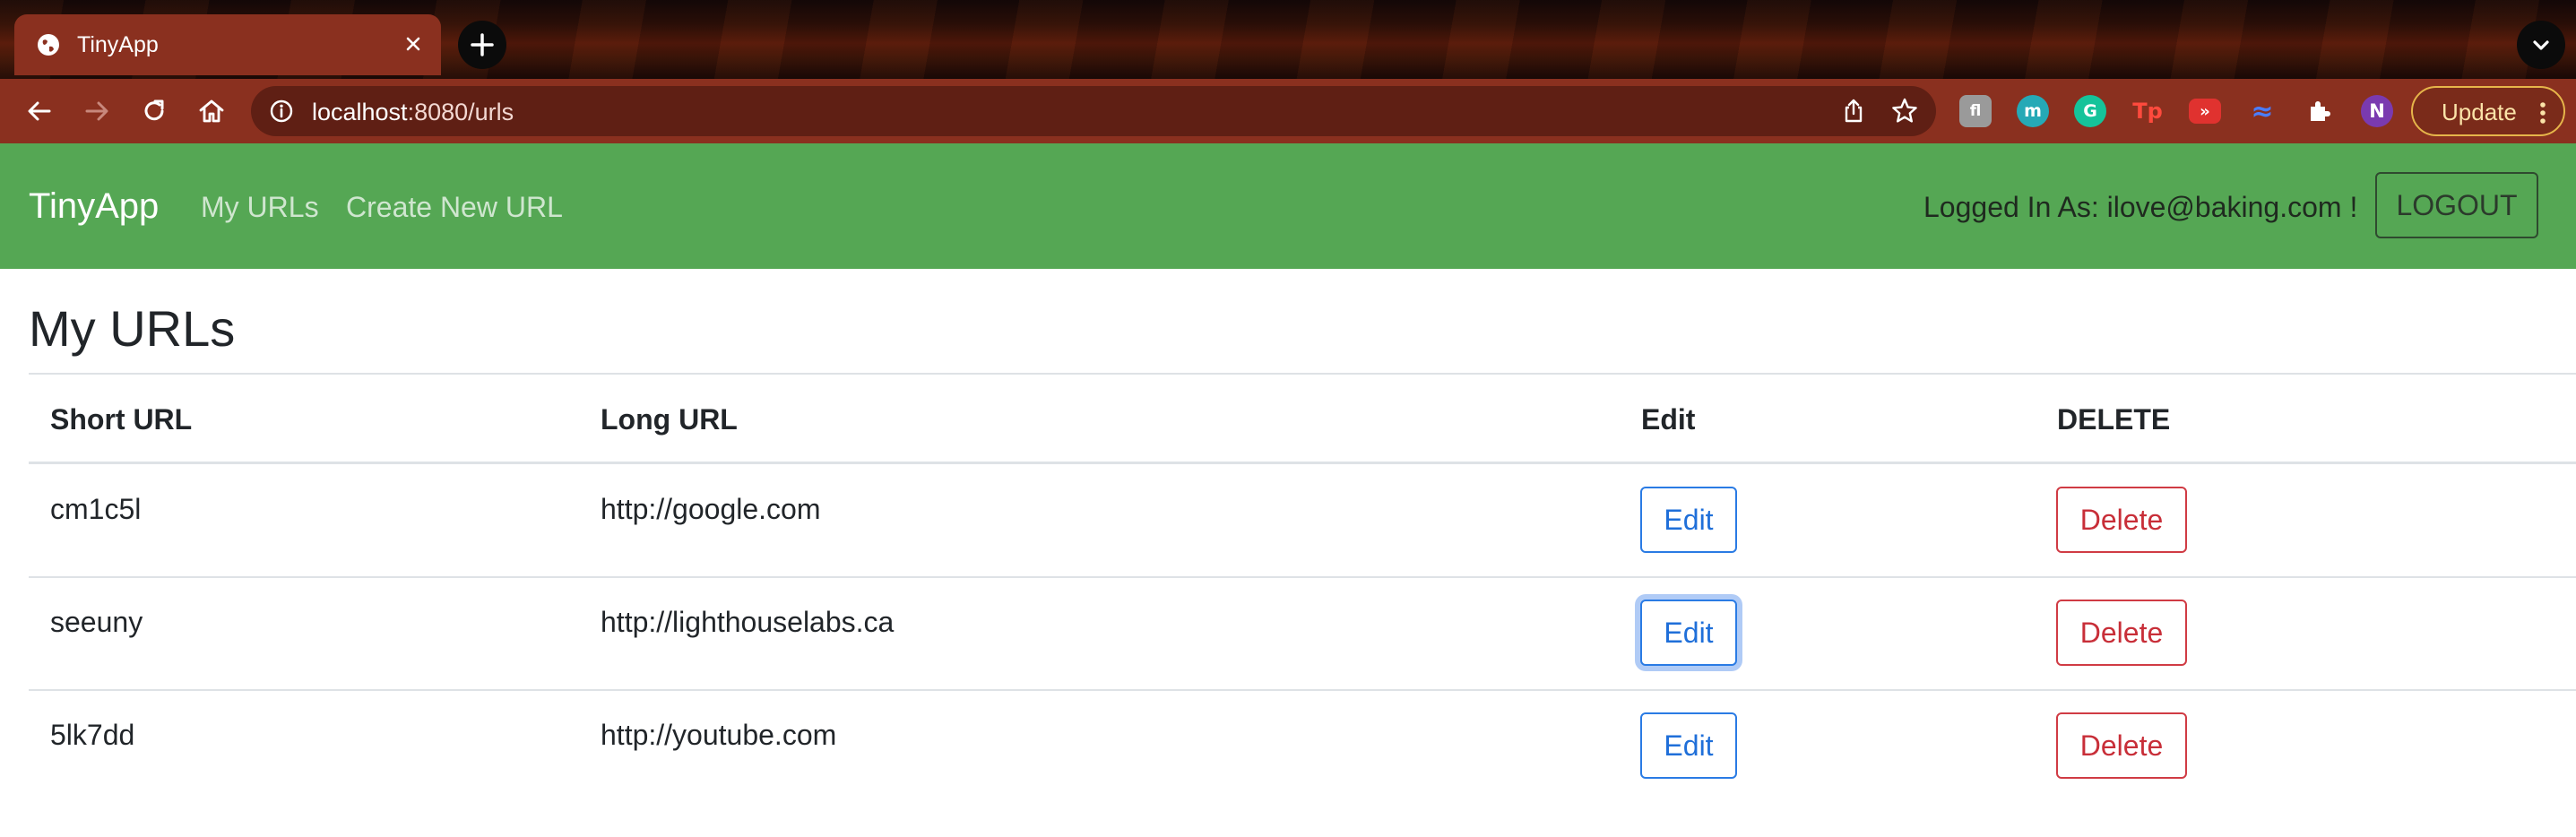 This screenshot has height=837, width=2576. What do you see at coordinates (454, 207) in the screenshot?
I see `nav-link-create-new-url: Create New URL` at bounding box center [454, 207].